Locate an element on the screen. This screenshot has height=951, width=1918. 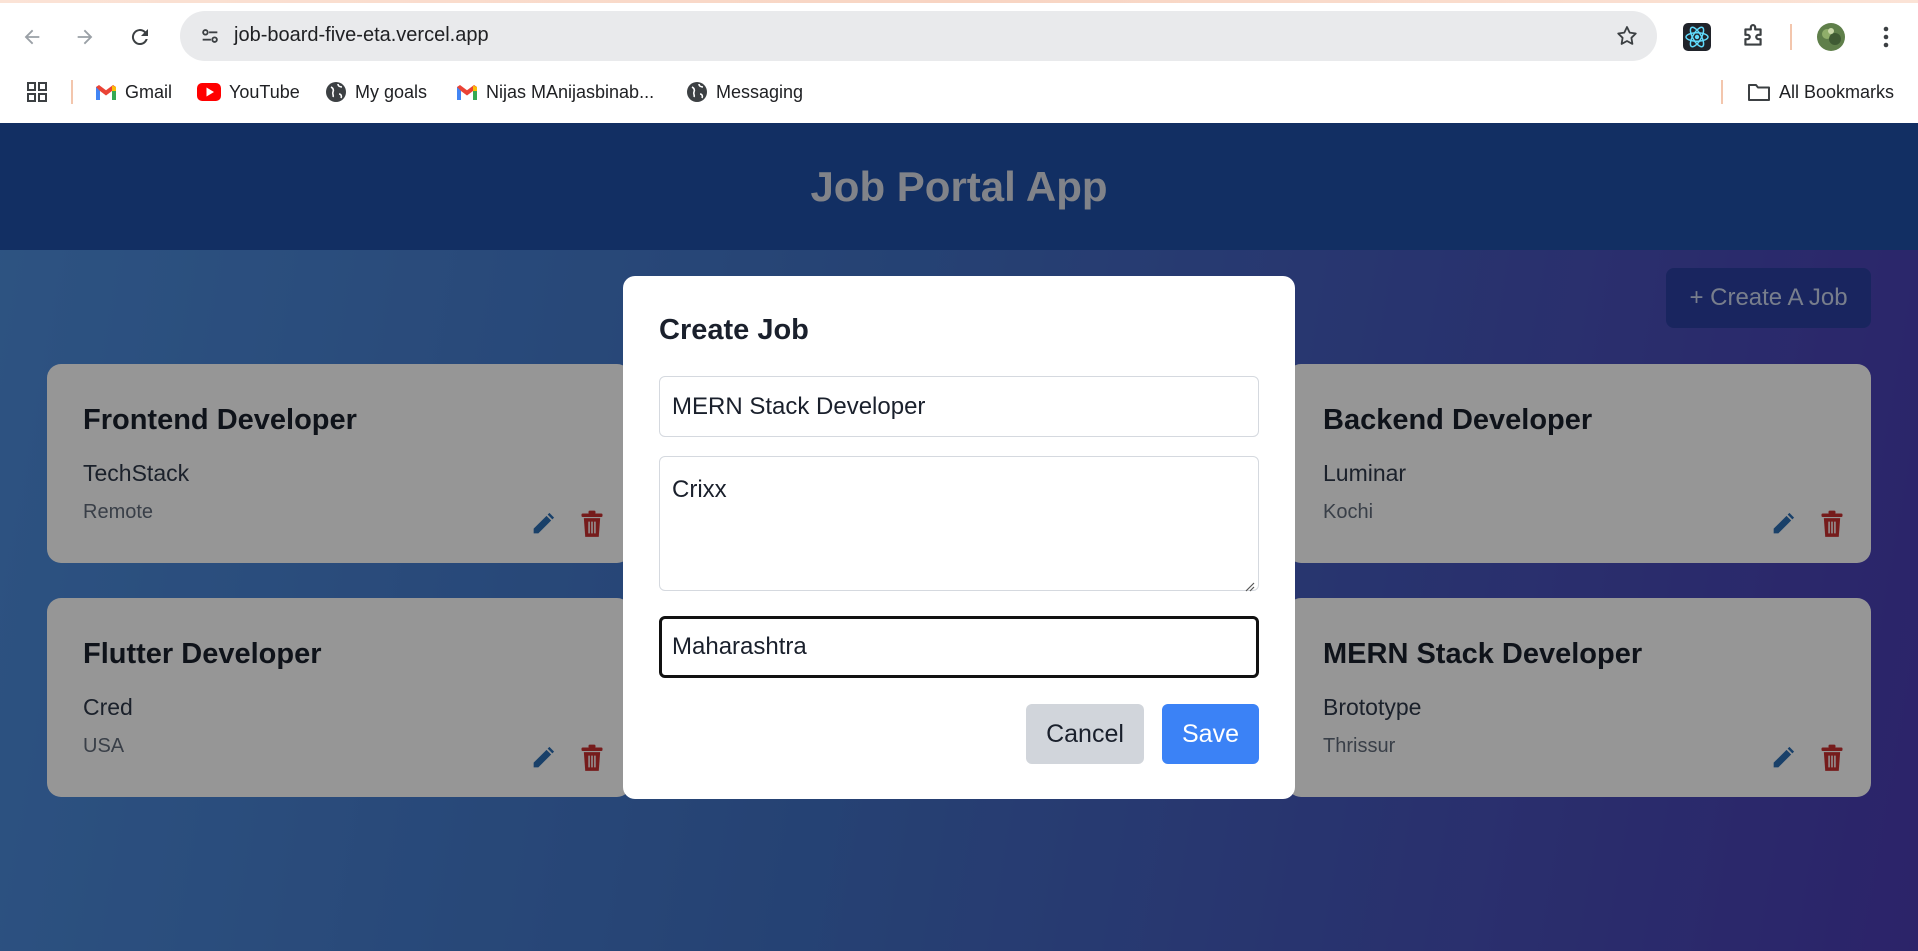
bookmark-my-goals: My goals is located at coordinates (376, 92).